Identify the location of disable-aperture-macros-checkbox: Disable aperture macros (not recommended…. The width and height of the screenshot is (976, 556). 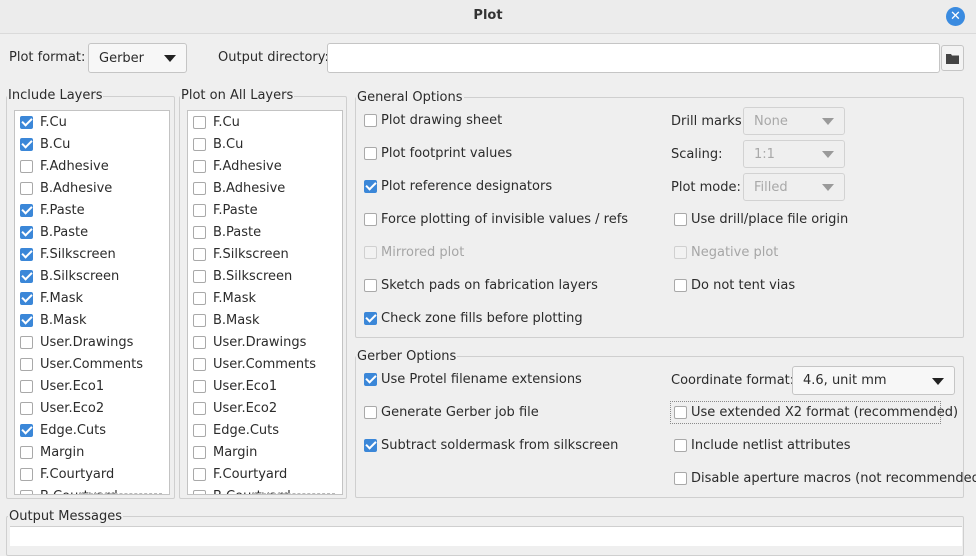
(825, 478).